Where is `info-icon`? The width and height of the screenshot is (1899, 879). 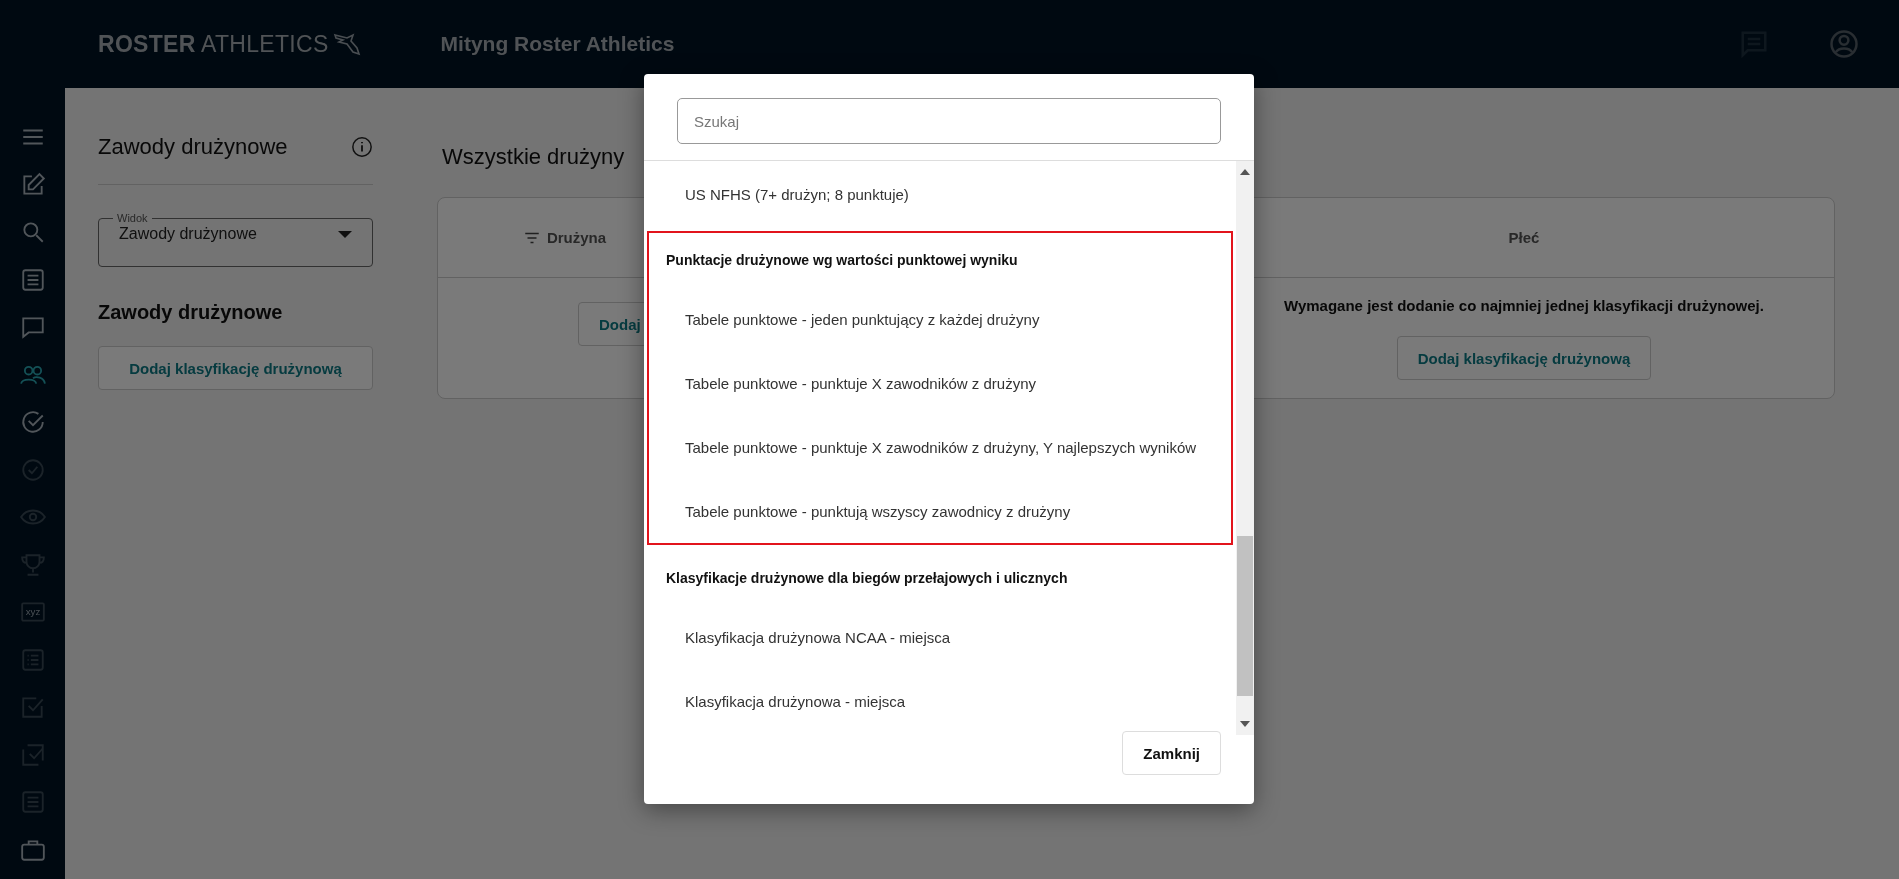 info-icon is located at coordinates (362, 147).